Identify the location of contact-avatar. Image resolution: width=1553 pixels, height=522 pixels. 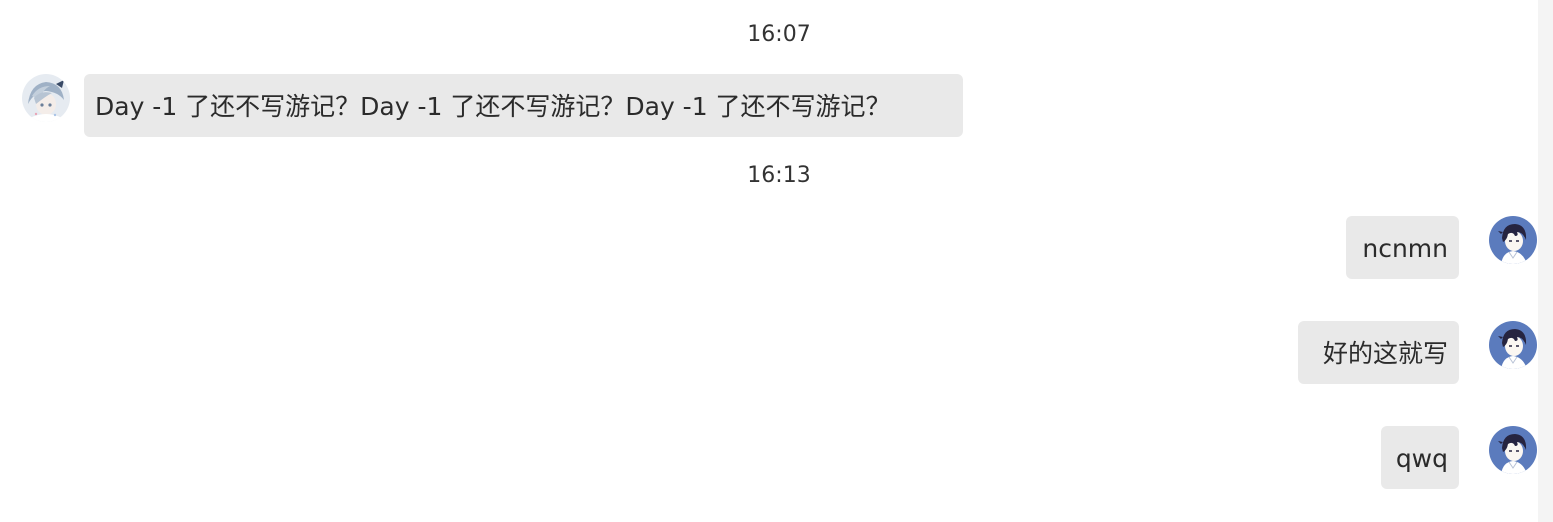
(46, 98).